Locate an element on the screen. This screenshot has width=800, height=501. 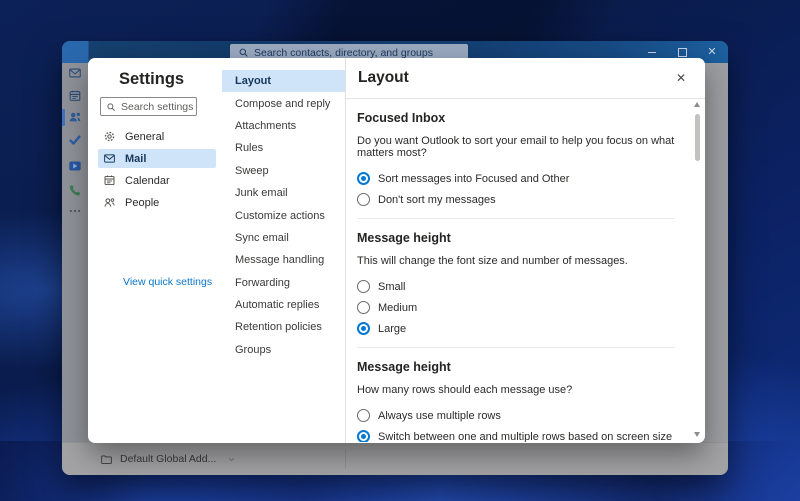
radio-option: Sort messages into Focused and Other is located at coordinates (518, 178).